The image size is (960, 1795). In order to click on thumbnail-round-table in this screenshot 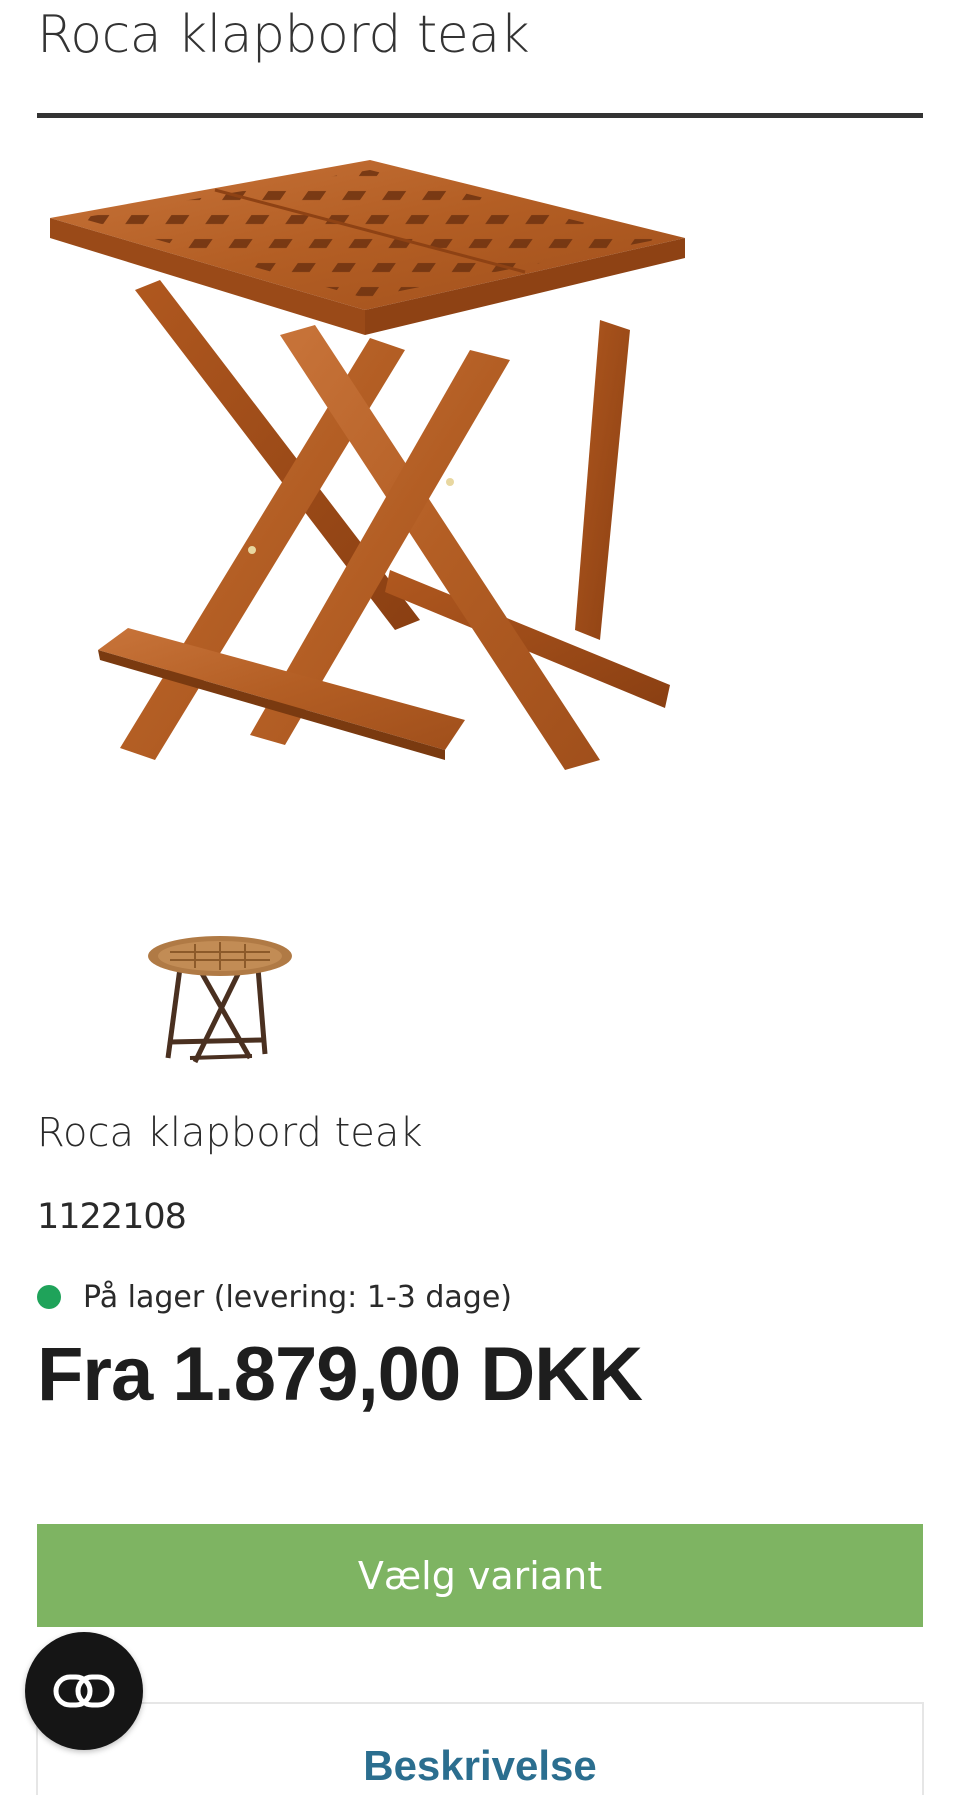, I will do `click(220, 1002)`.